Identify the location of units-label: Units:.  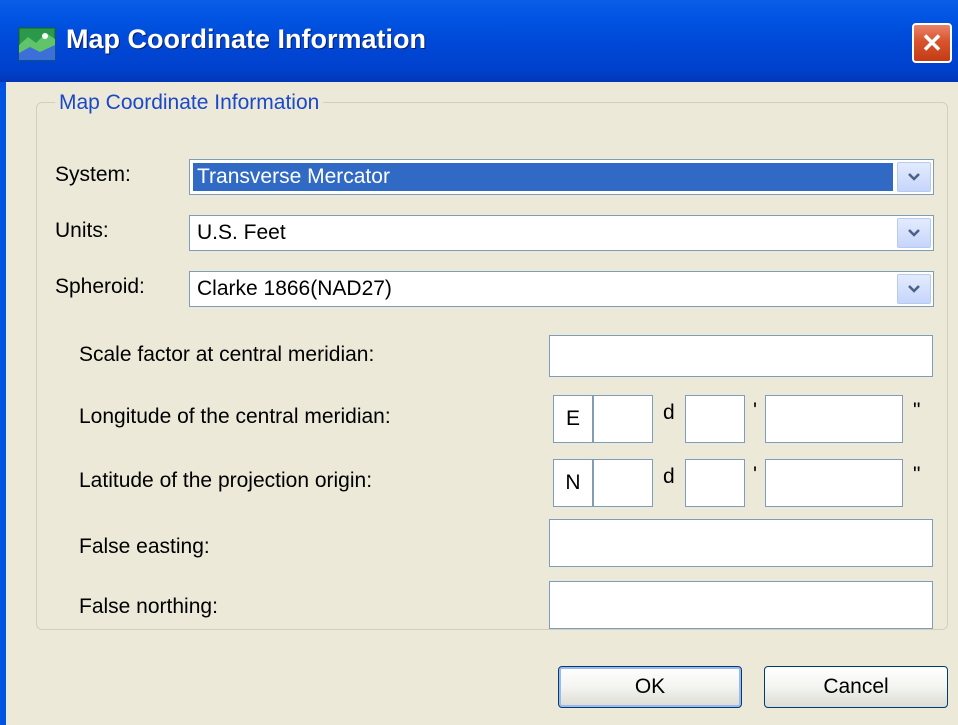
(82, 230).